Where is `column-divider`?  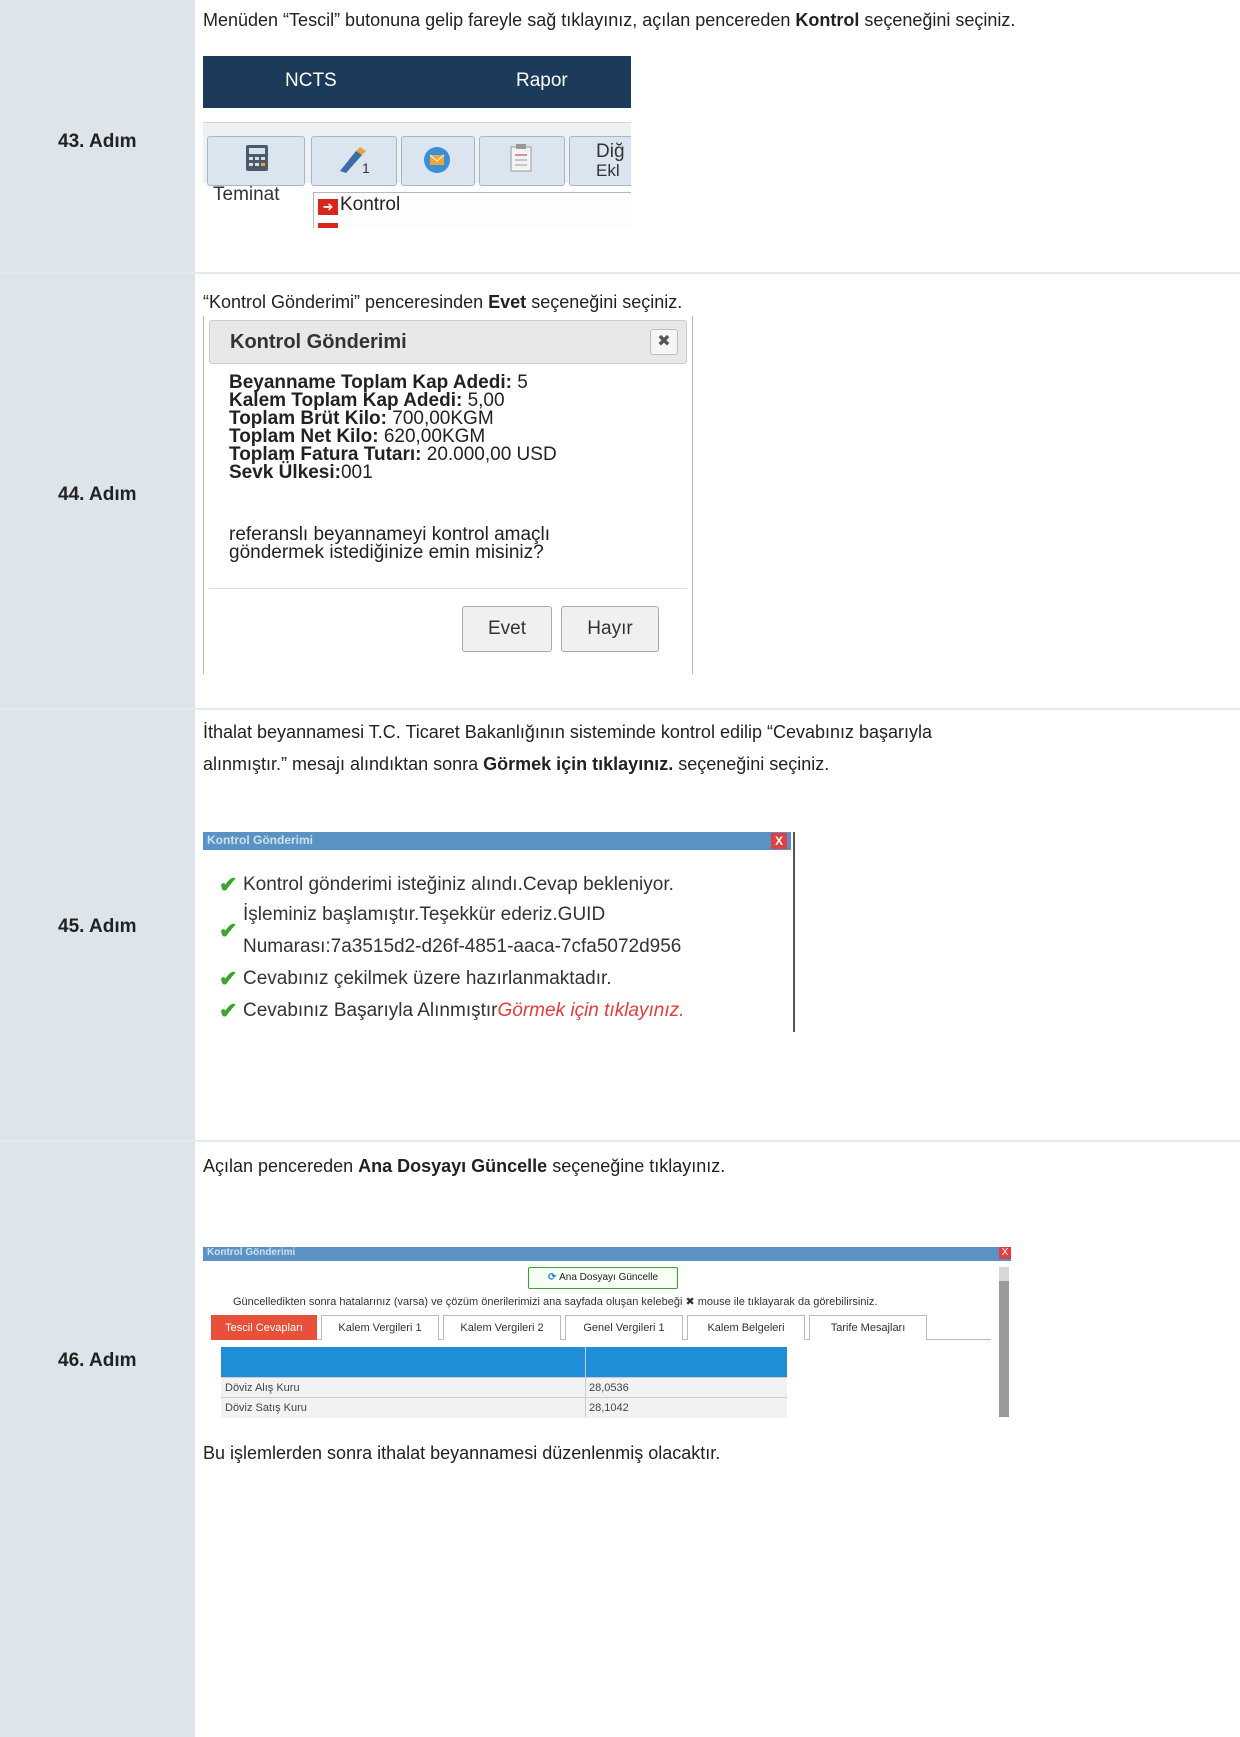 column-divider is located at coordinates (585, 1382).